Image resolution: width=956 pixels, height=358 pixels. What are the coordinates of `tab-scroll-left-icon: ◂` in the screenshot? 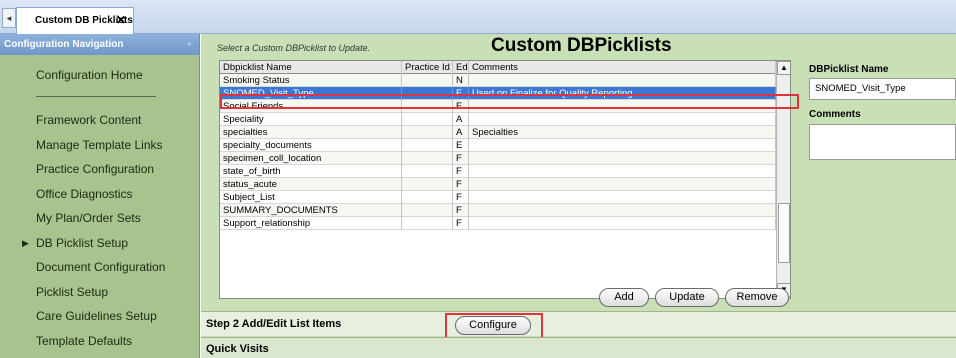 It's located at (9, 18).